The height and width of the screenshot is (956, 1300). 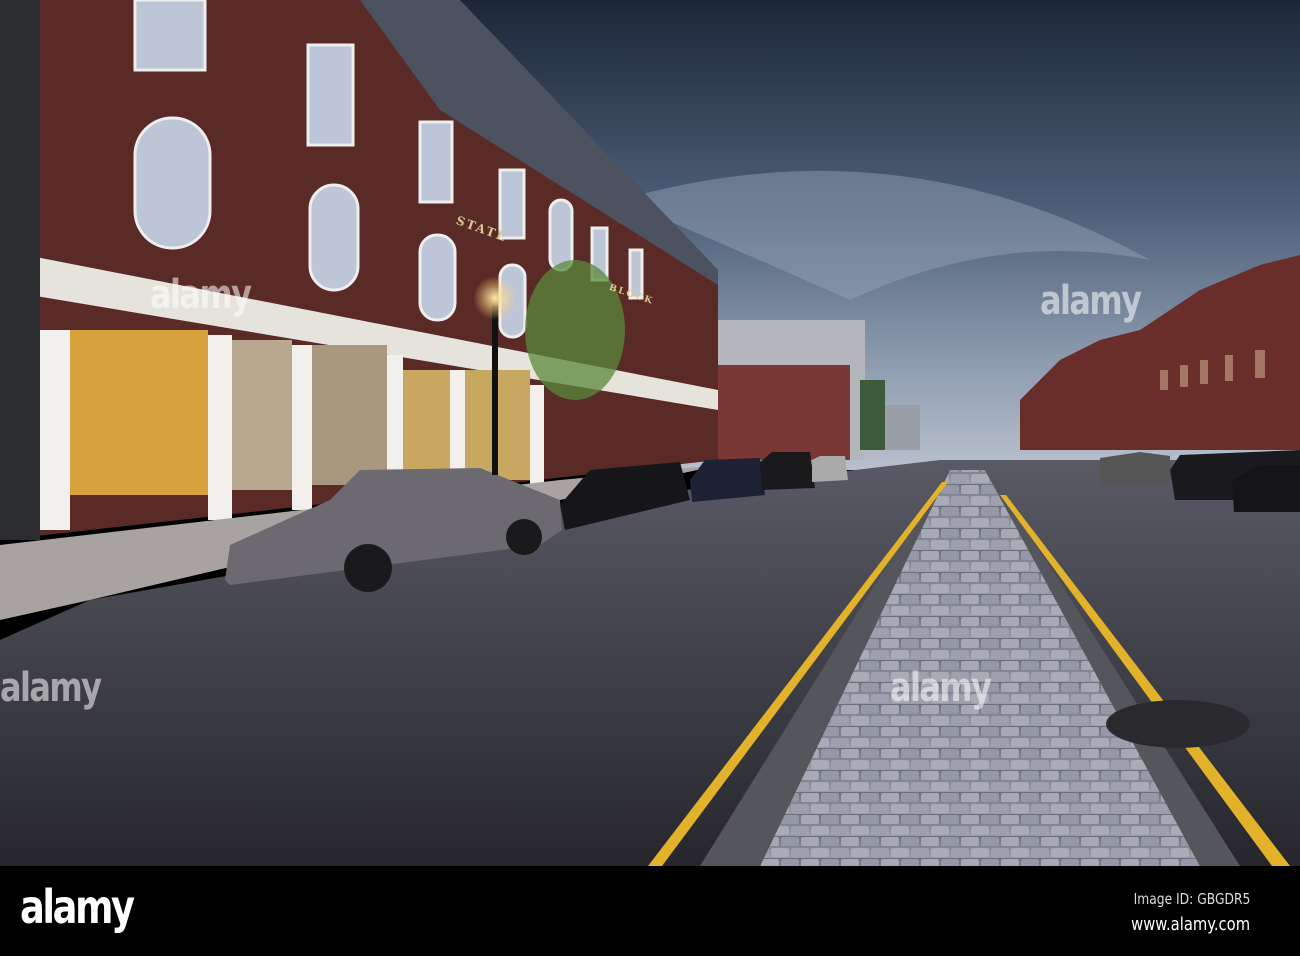 I want to click on manhole-cover, so click(x=1178, y=724).